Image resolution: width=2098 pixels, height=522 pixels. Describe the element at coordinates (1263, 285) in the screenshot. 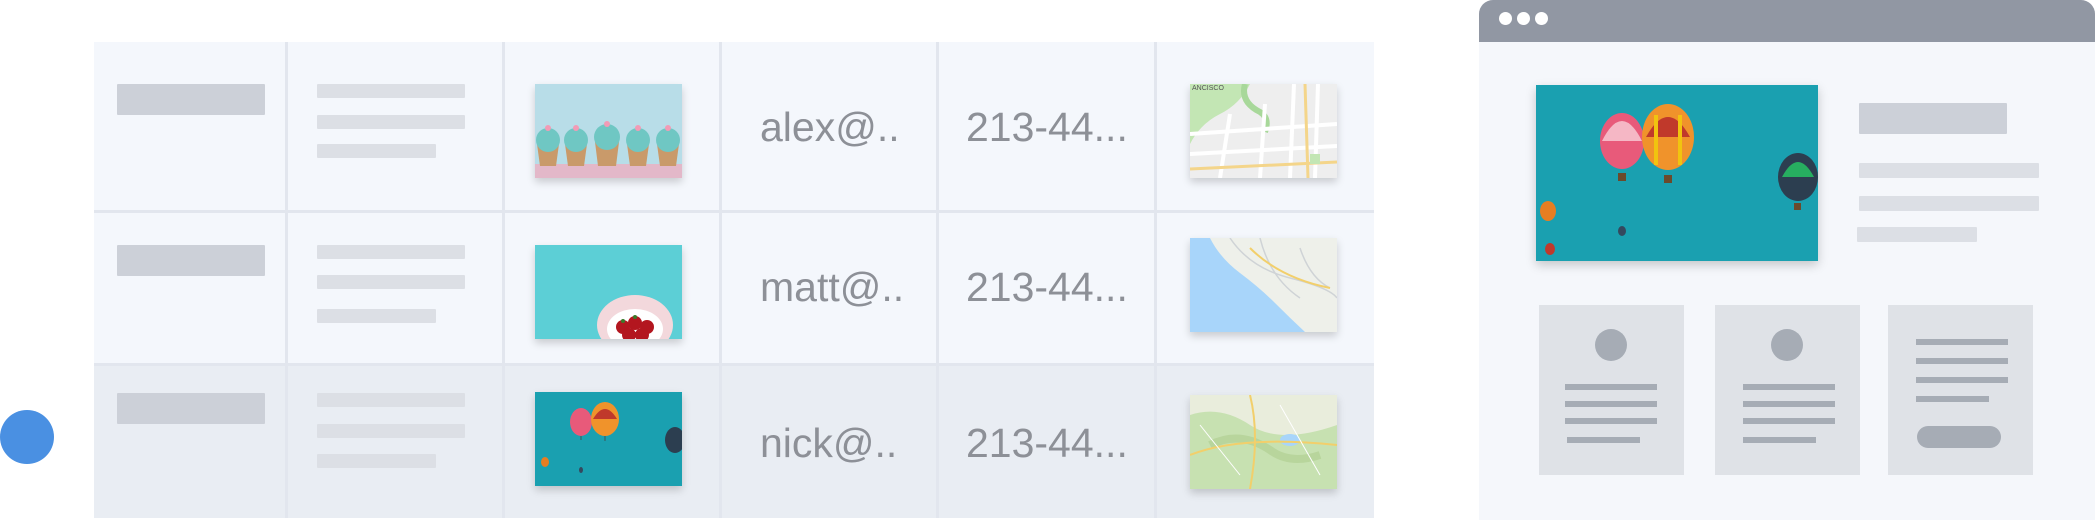

I see `coast-map-thumbnail` at that location.